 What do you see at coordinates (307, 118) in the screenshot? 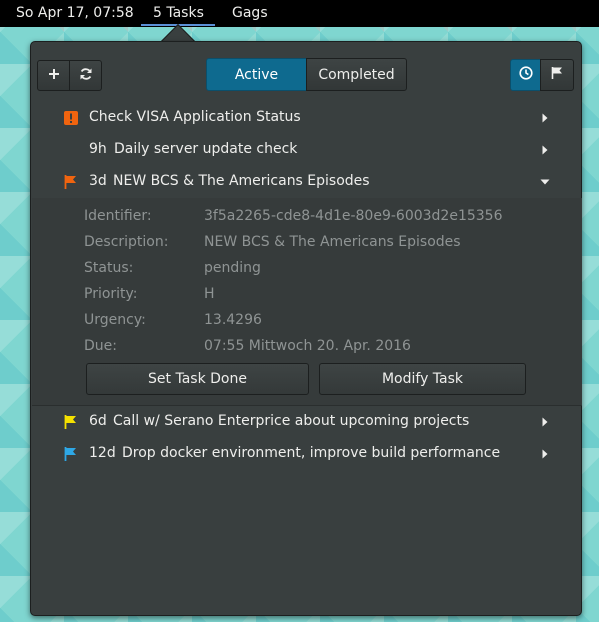
I see `task-row: Check VISA Application Status` at bounding box center [307, 118].